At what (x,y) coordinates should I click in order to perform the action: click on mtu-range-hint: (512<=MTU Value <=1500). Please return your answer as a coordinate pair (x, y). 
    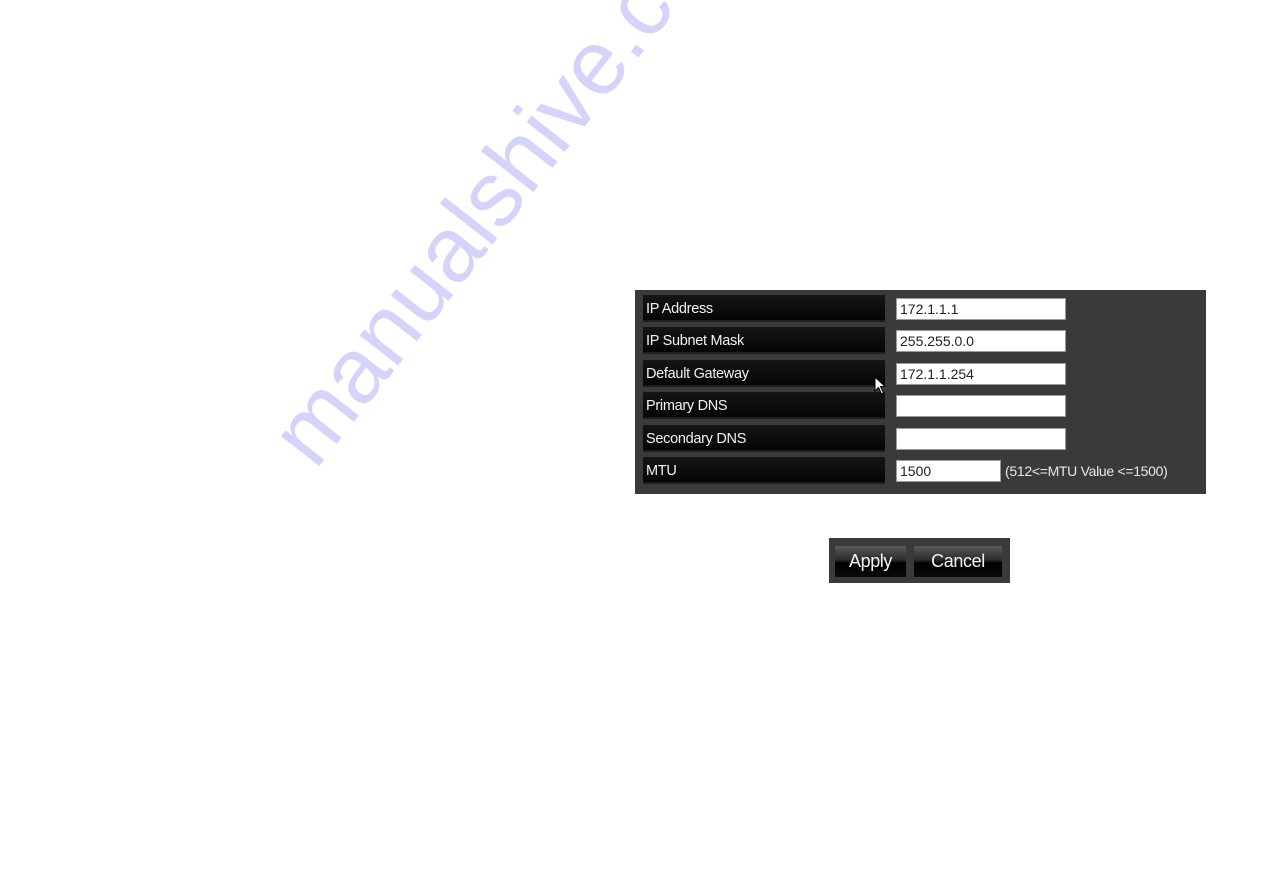
    Looking at the image, I should click on (1086, 471).